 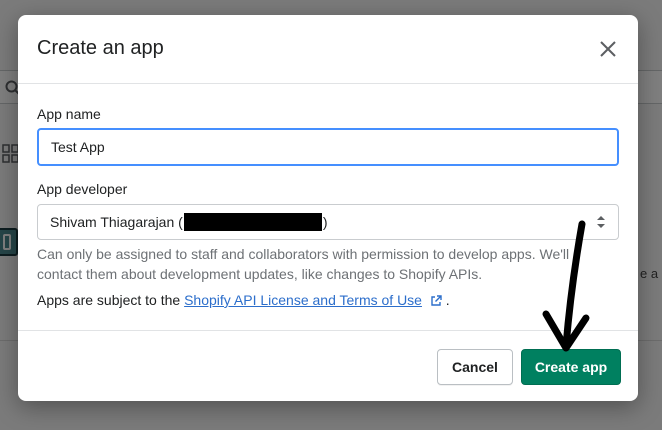 I want to click on terms-link: Shopify API License and Terms of Use, so click(x=303, y=300).